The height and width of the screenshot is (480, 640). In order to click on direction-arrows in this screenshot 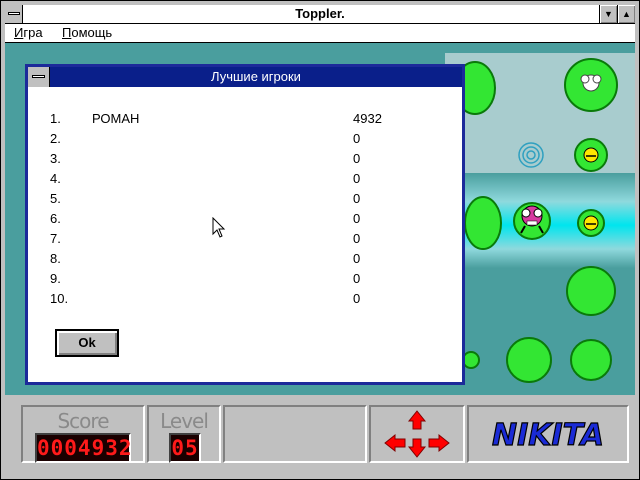, I will do `click(417, 434)`.